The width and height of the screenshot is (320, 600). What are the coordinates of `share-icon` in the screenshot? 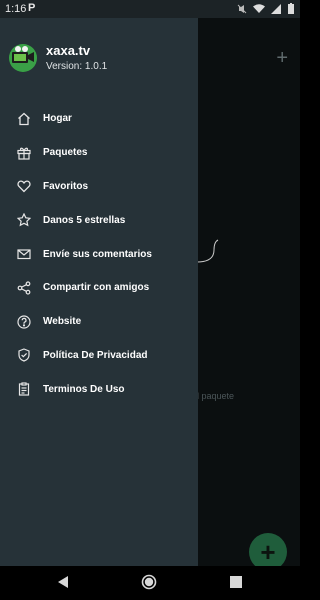 It's located at (24, 288).